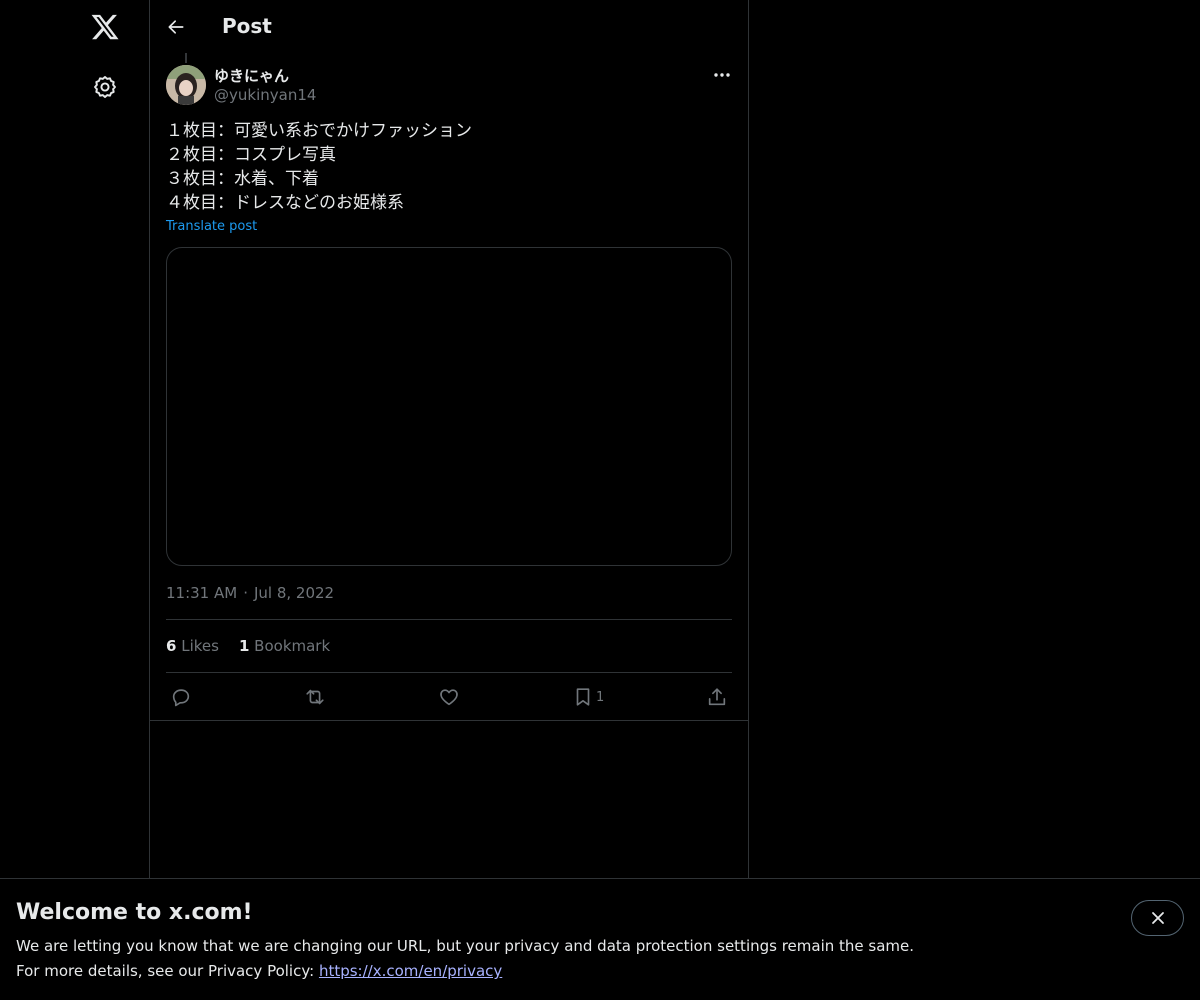 This screenshot has height=1000, width=1200. I want to click on page-title: Post, so click(247, 26).